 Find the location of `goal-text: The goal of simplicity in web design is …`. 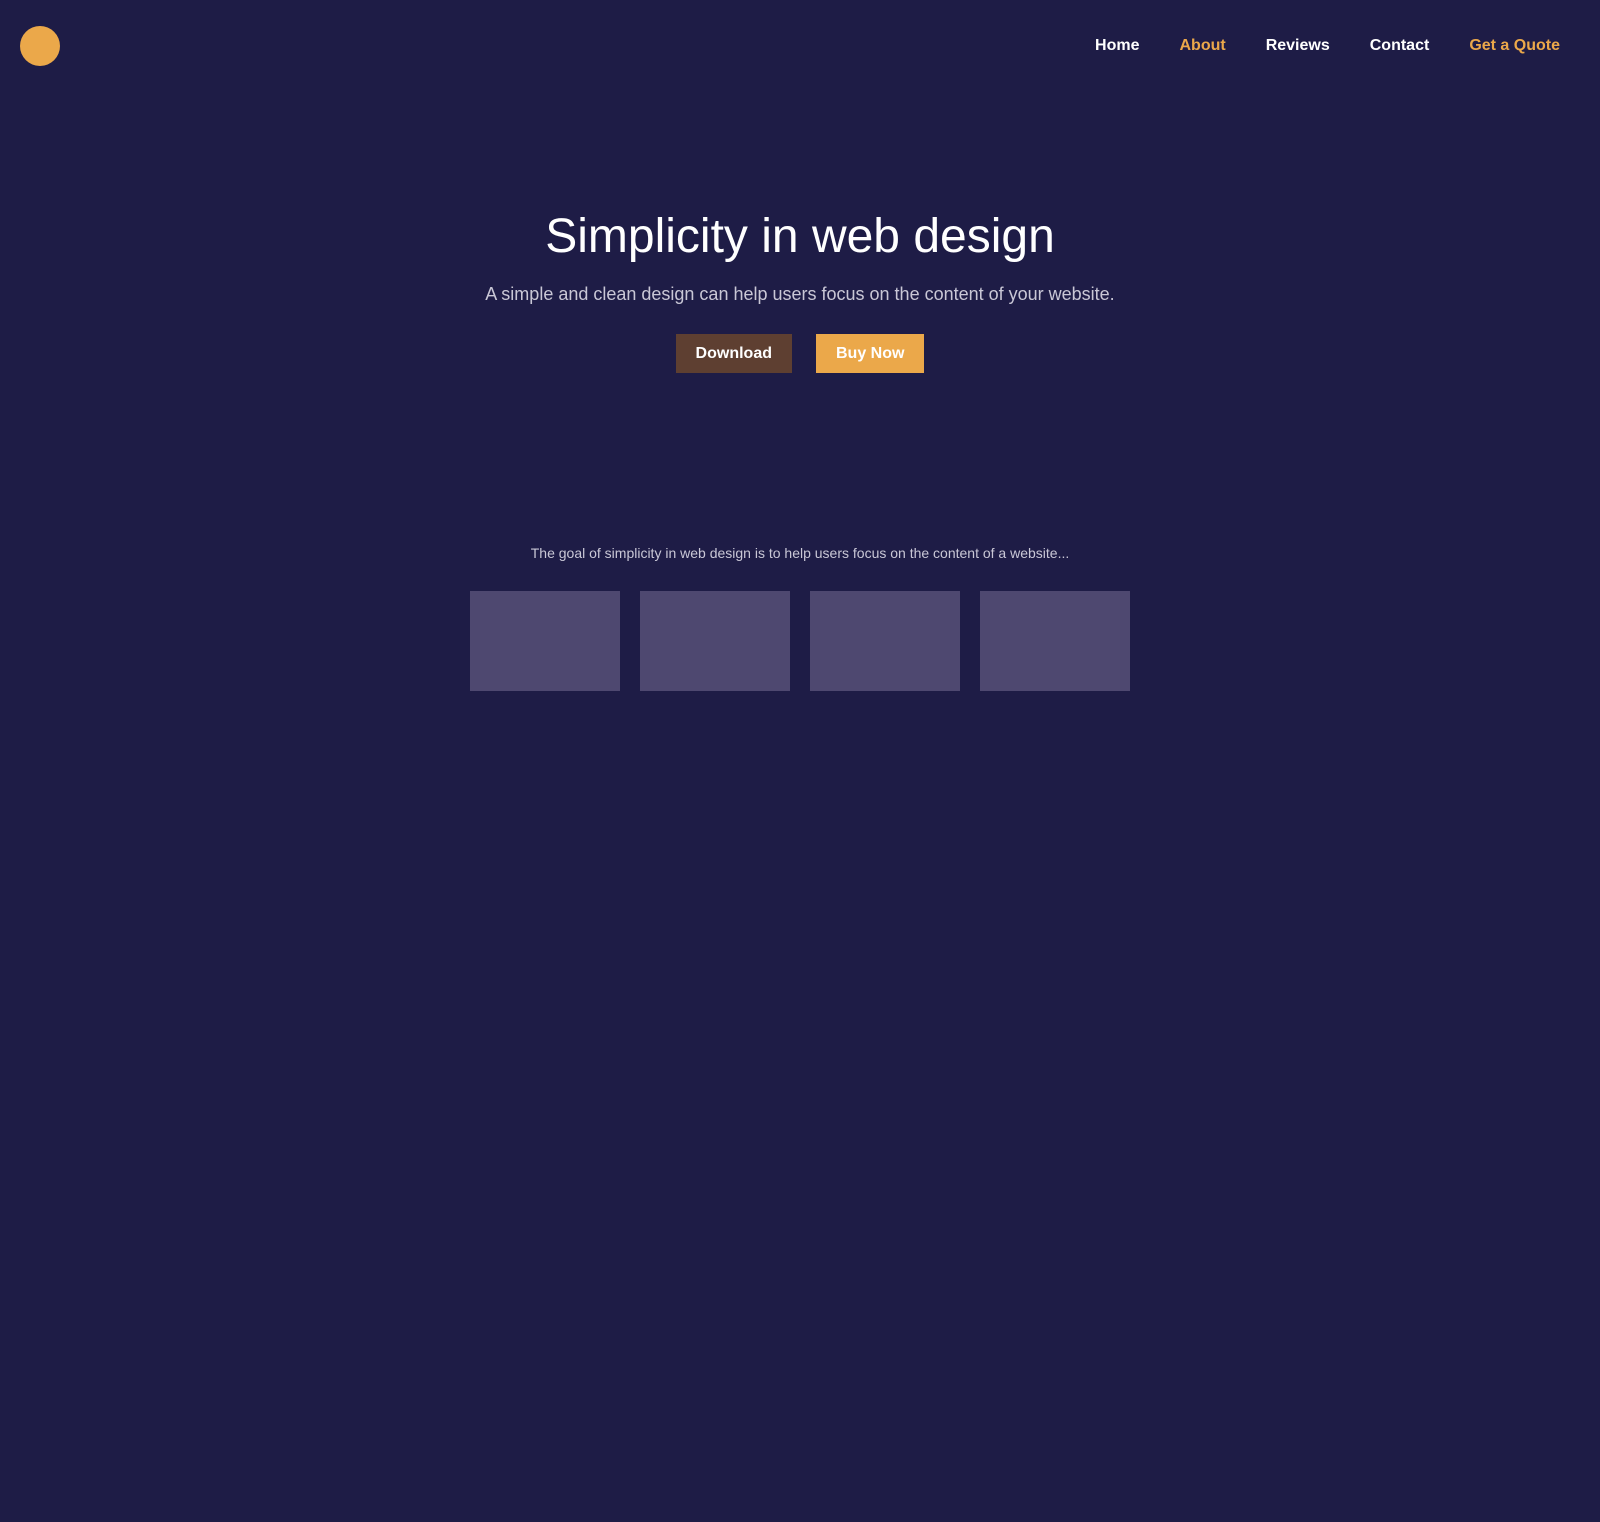

goal-text: The goal of simplicity in web design is … is located at coordinates (800, 553).